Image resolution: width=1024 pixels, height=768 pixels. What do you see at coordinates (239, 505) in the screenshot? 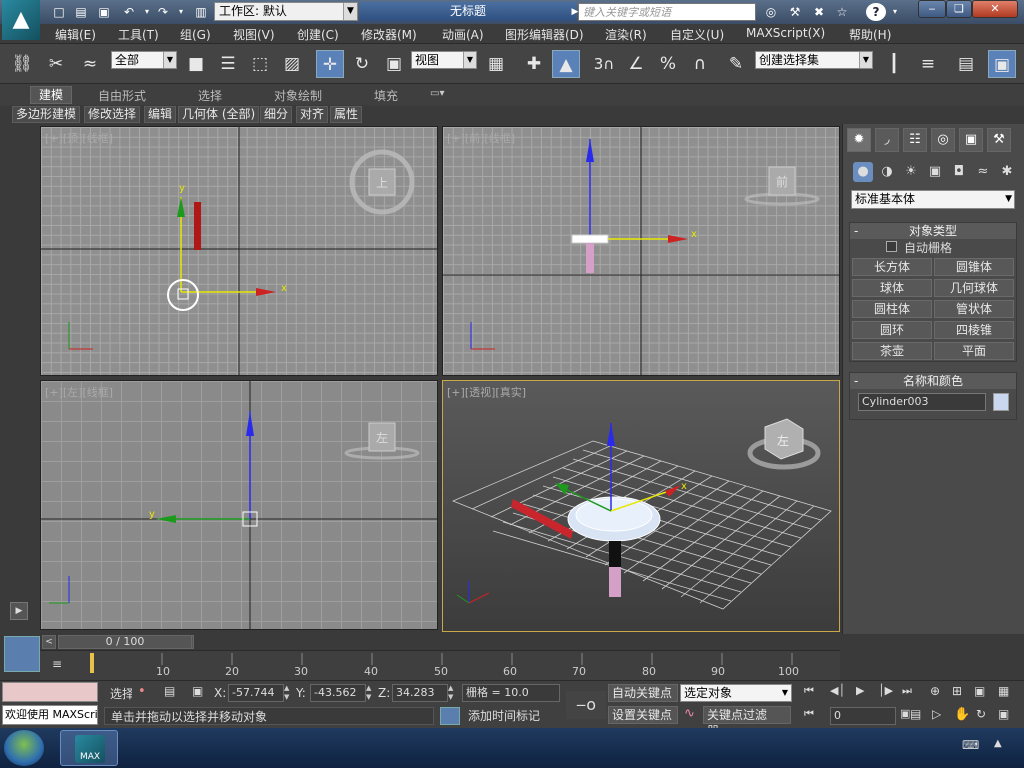
I see `viewport-left: [+][左][线框] 左 y` at bounding box center [239, 505].